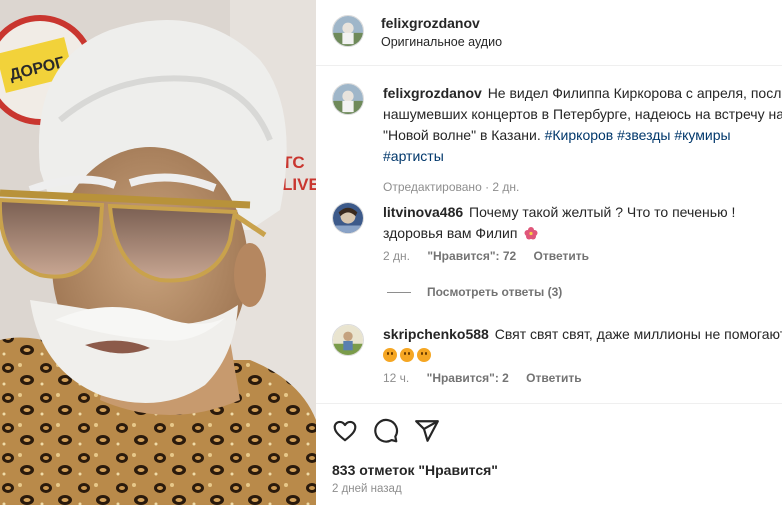  I want to click on comment-time: 2 дн., so click(396, 256).